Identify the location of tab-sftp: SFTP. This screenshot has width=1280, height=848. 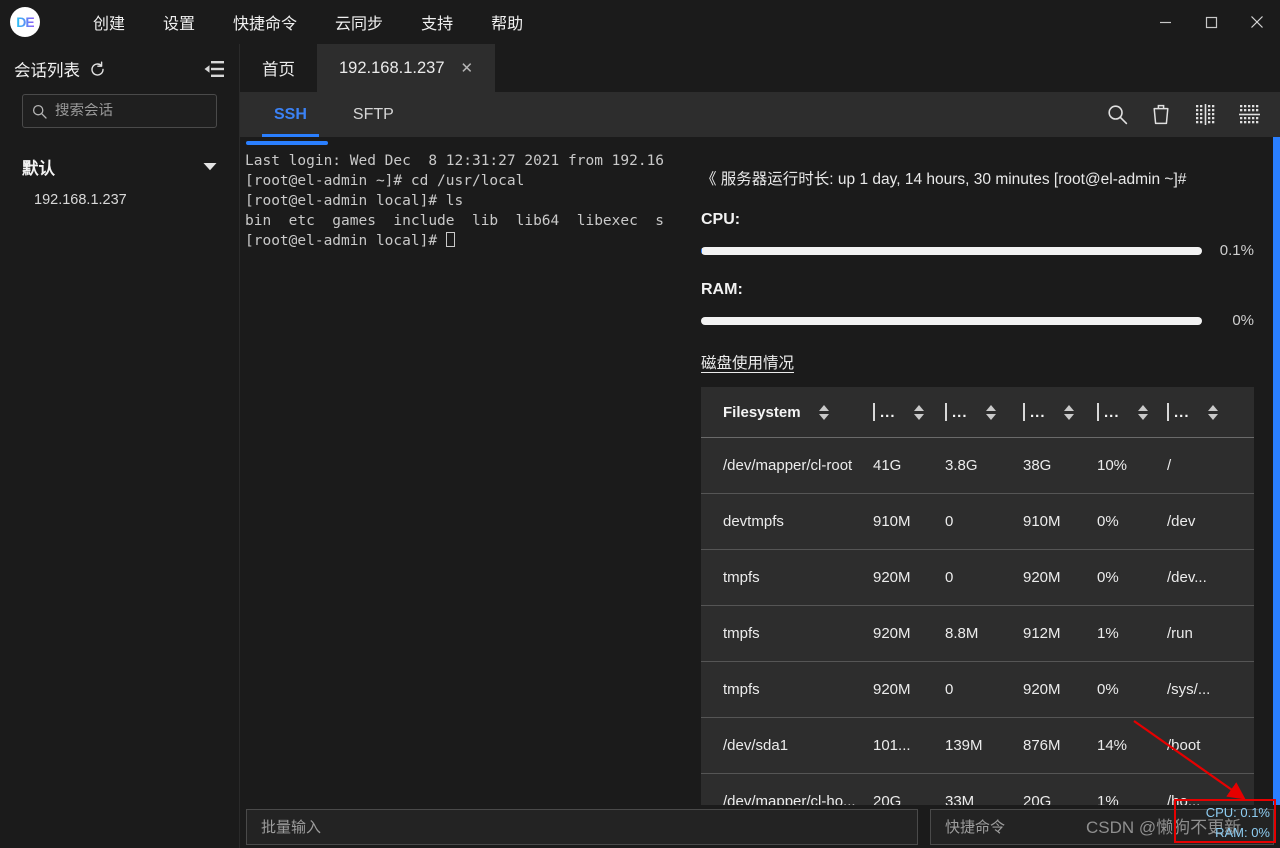
(373, 114).